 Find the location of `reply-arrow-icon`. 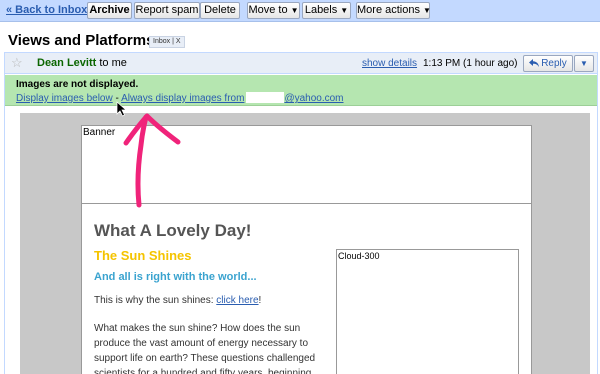

reply-arrow-icon is located at coordinates (534, 63).